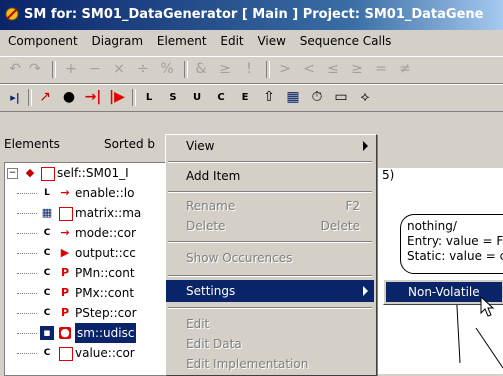 This screenshot has width=503, height=376. I want to click on timer-icon: ⏱, so click(317, 97).